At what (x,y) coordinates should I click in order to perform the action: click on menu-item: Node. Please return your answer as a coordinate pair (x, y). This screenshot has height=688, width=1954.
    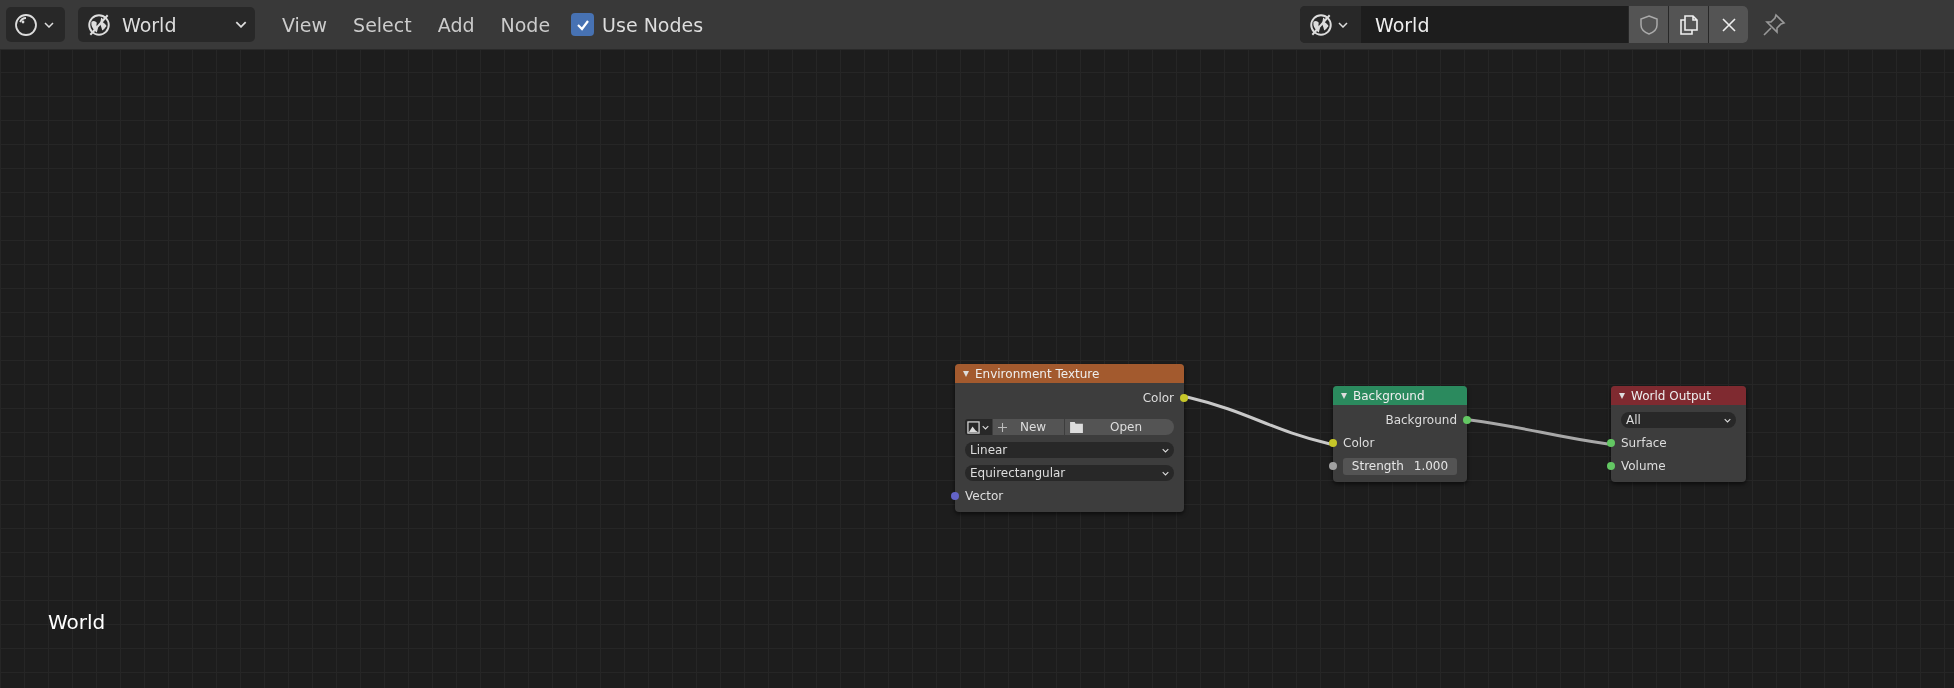
    Looking at the image, I should click on (525, 24).